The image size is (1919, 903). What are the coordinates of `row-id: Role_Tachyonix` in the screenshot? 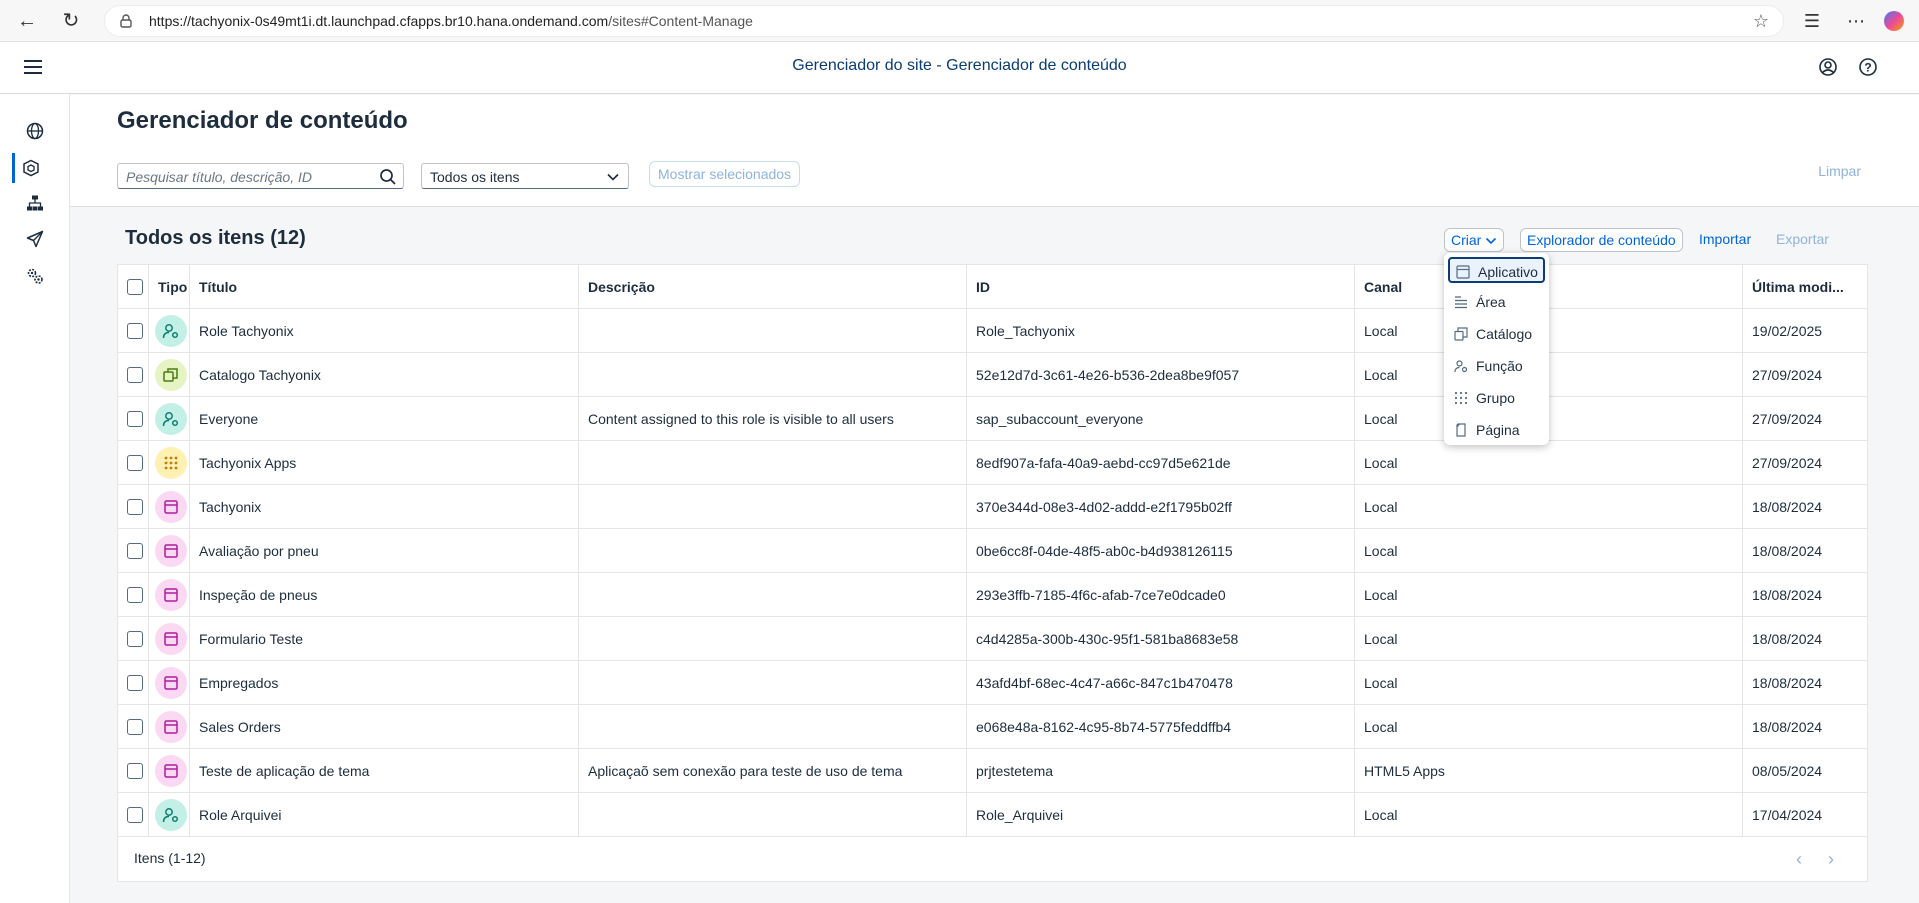 It's located at (1161, 331).